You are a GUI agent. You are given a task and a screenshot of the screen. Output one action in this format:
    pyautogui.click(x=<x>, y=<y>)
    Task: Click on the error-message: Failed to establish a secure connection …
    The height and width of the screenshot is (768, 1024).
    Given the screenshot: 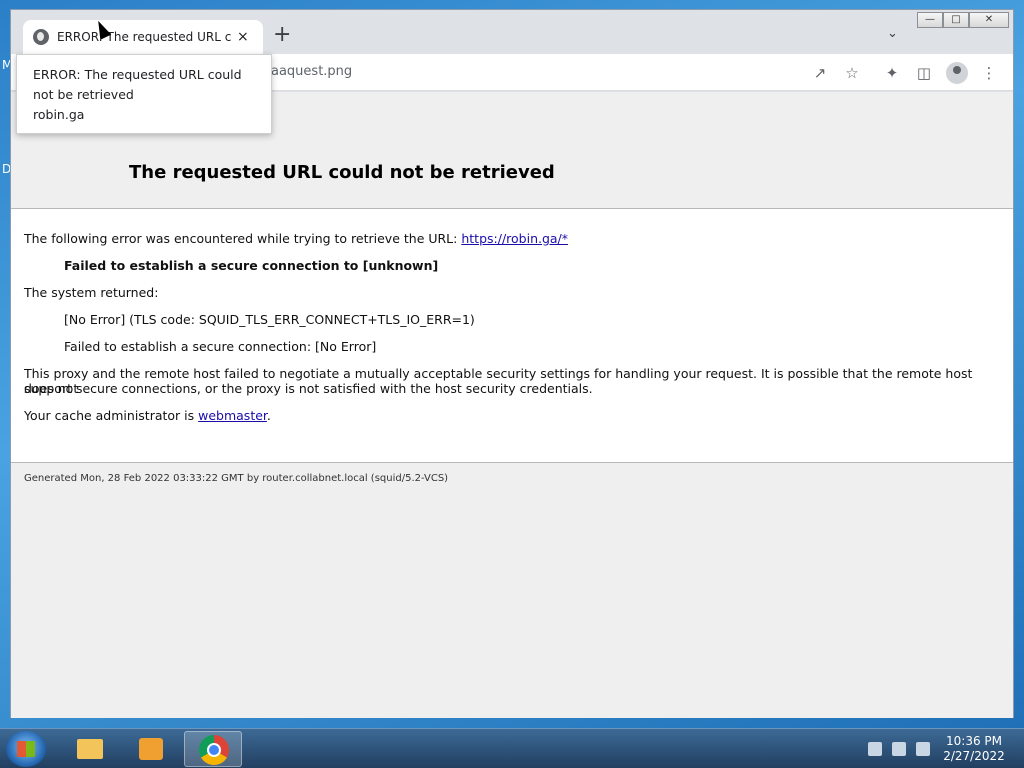 What is the action you would take?
    pyautogui.click(x=251, y=265)
    